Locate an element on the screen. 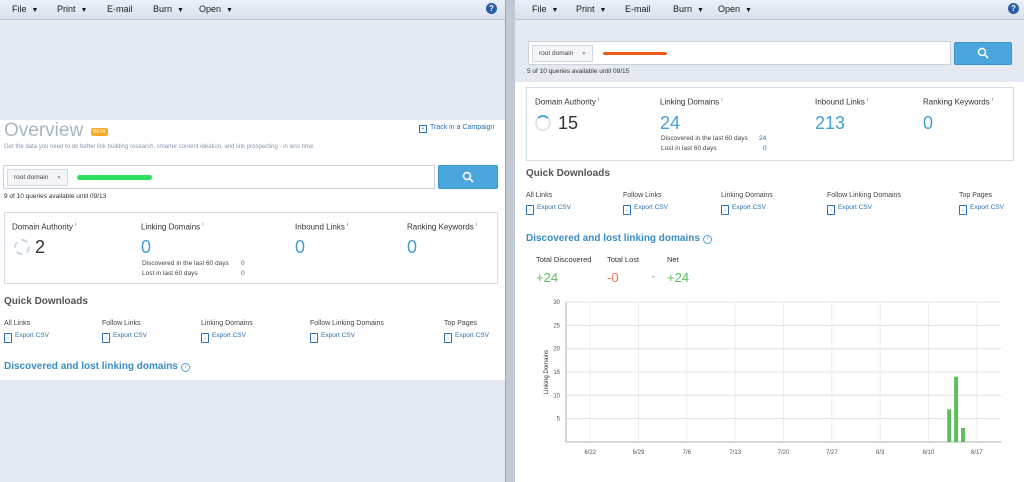  label-text: Ranking Keywords is located at coordinates (956, 102).